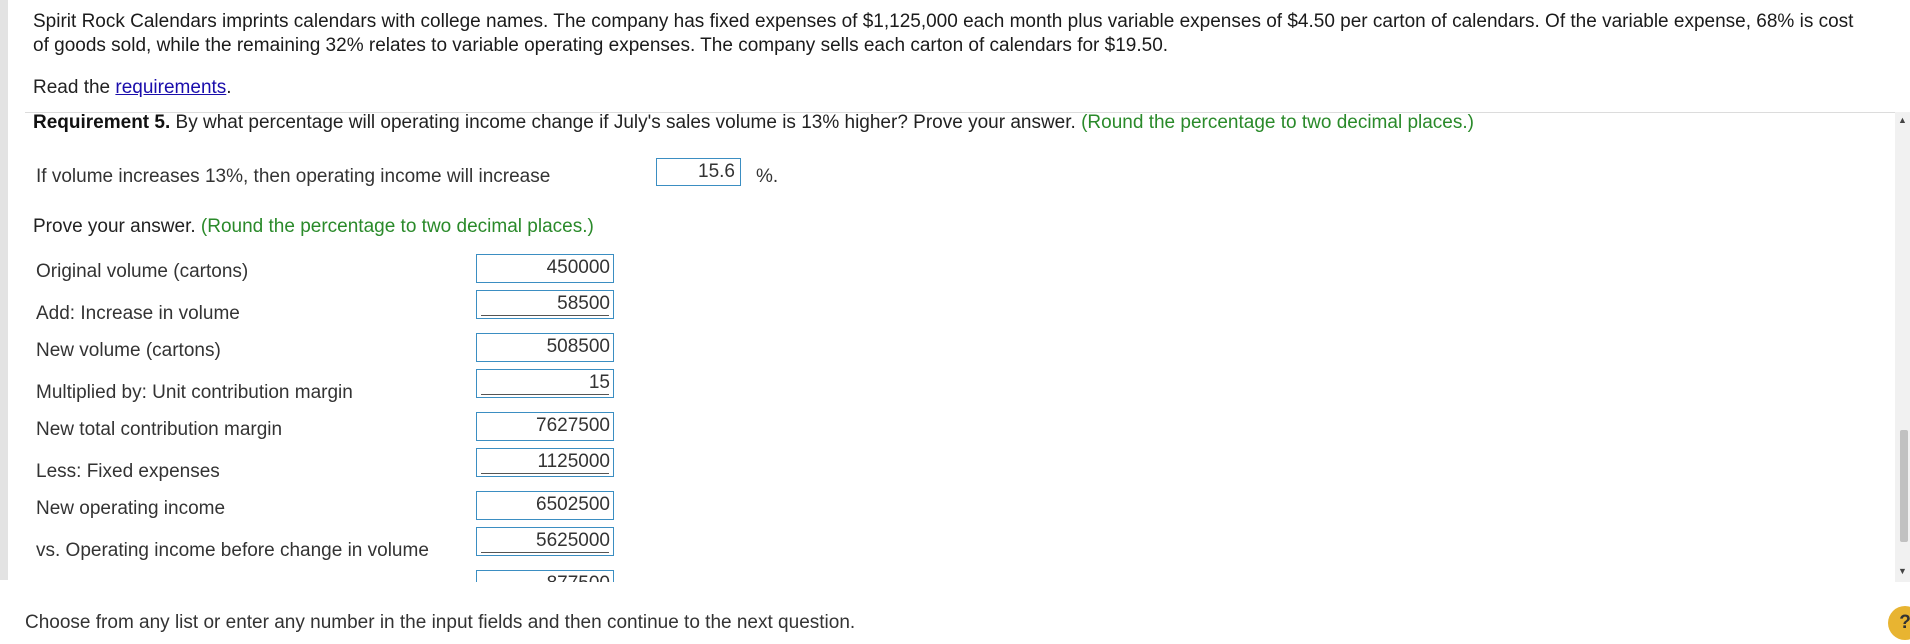  Describe the element at coordinates (138, 313) in the screenshot. I see `row-label-increase-volume: Add: Increase in volume` at that location.